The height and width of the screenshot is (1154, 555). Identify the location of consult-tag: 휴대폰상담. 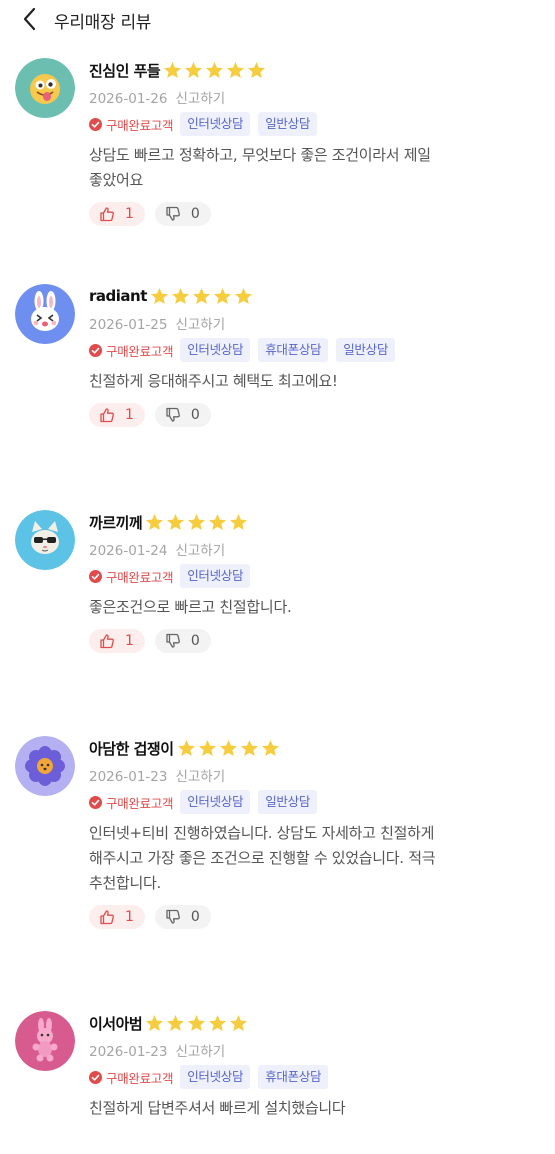
(293, 350).